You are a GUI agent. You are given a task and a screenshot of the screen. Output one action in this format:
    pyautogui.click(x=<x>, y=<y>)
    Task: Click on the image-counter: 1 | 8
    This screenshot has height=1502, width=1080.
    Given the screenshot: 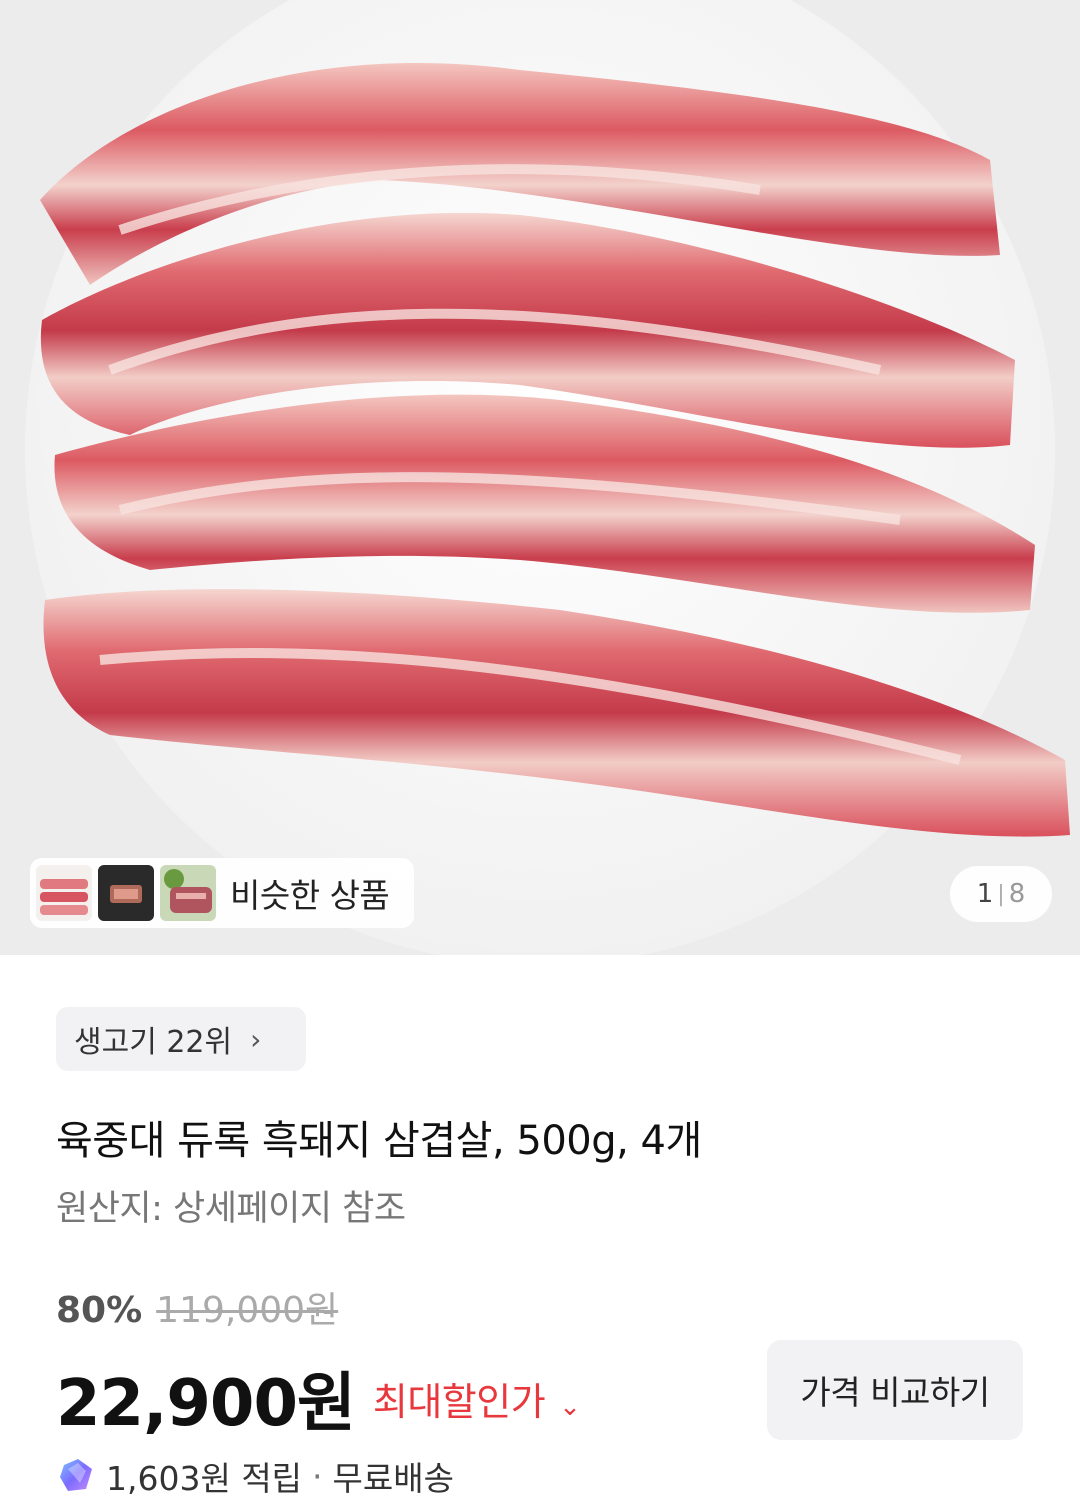 What is the action you would take?
    pyautogui.click(x=1001, y=894)
    